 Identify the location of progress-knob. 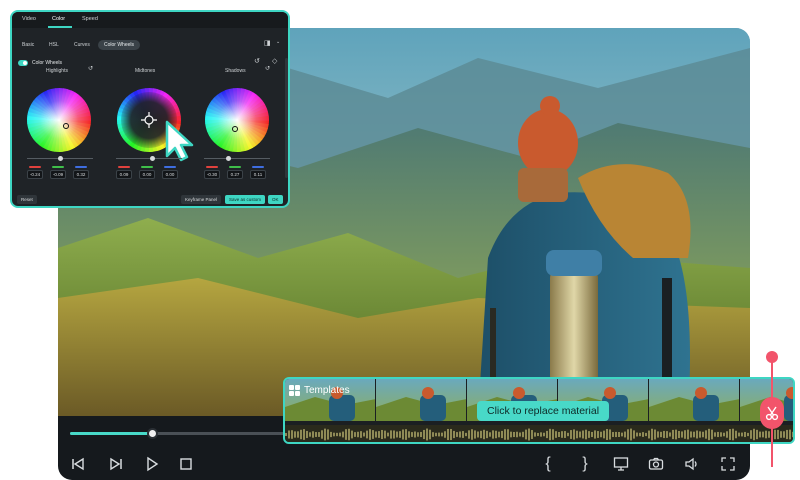
(152, 433).